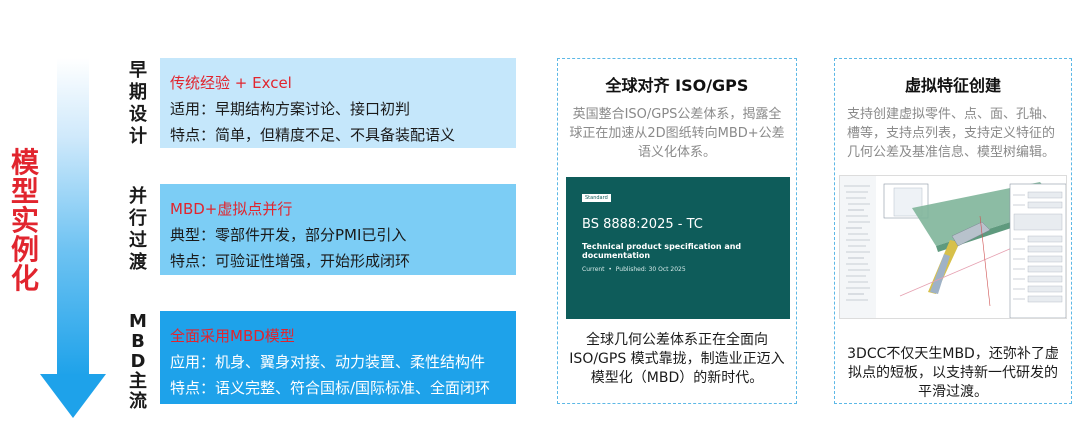 The width and height of the screenshot is (1080, 432). I want to click on side-title-char: 实, so click(24, 220).